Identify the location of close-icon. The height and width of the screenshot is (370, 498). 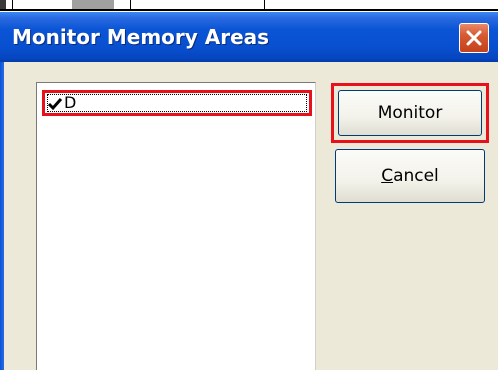
(474, 38).